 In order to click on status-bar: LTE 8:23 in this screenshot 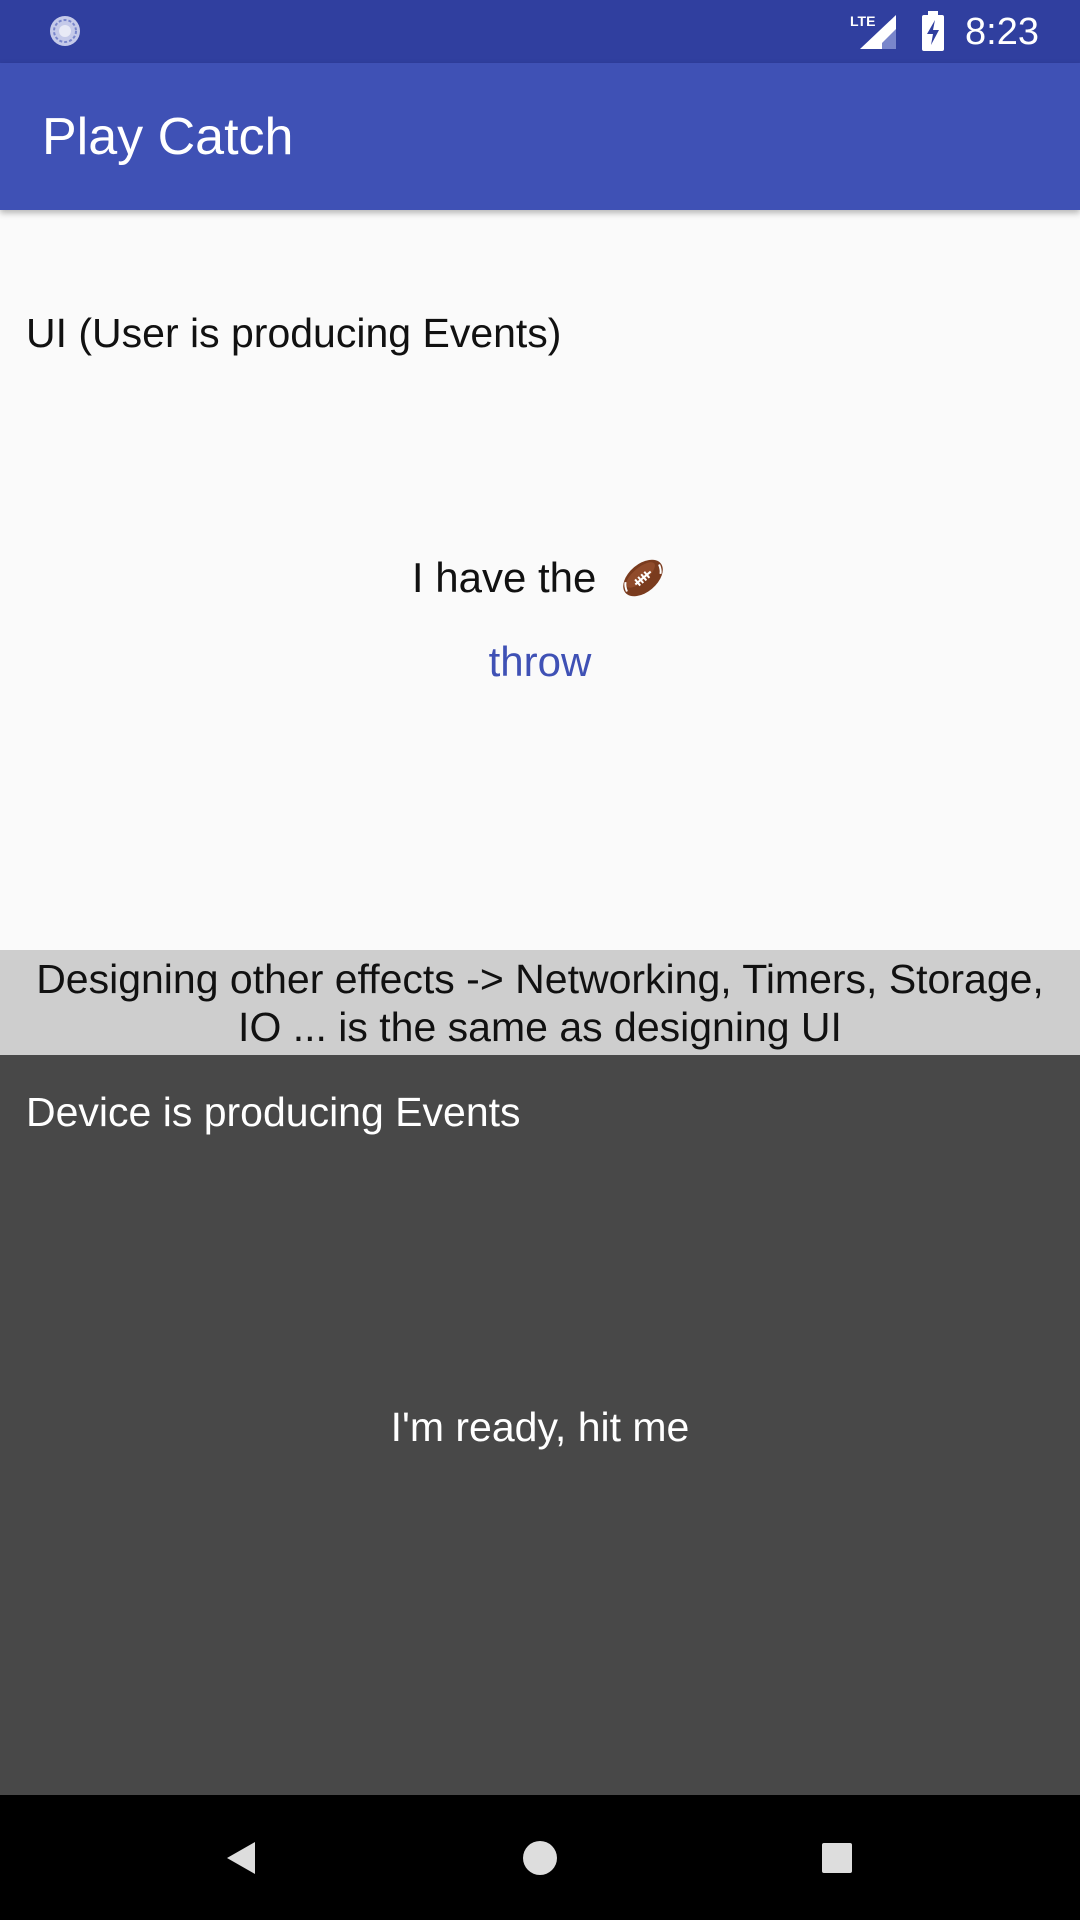, I will do `click(540, 31)`.